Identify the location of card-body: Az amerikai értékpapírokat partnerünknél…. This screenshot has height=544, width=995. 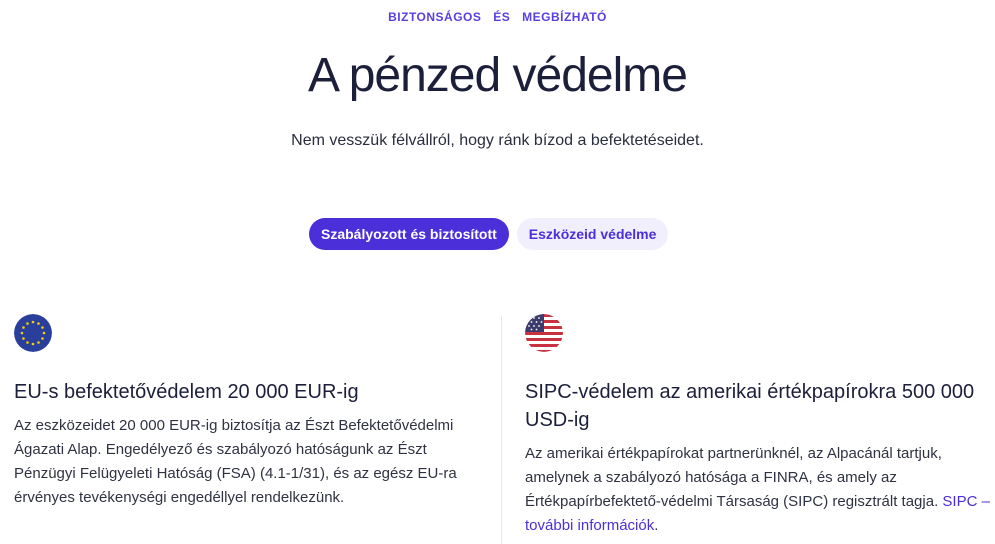
(757, 490).